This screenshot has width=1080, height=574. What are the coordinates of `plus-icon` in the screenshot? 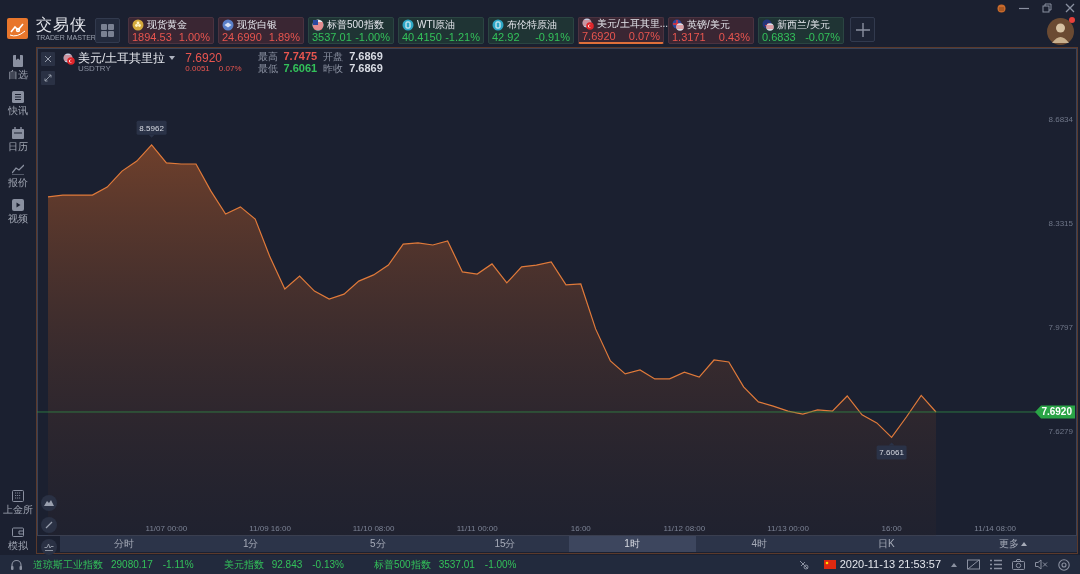 It's located at (862, 29).